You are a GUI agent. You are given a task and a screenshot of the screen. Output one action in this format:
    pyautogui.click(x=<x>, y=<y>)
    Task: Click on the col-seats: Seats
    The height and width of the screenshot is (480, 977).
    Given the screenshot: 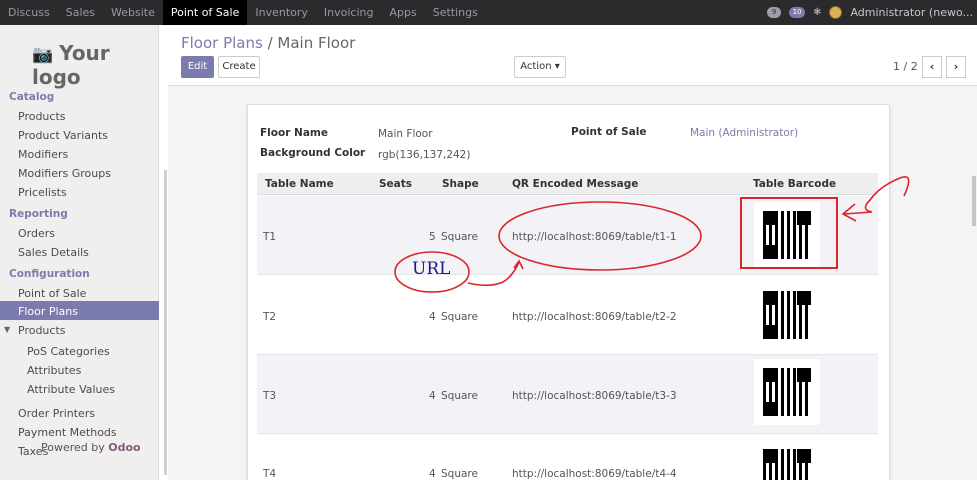 What is the action you would take?
    pyautogui.click(x=395, y=184)
    